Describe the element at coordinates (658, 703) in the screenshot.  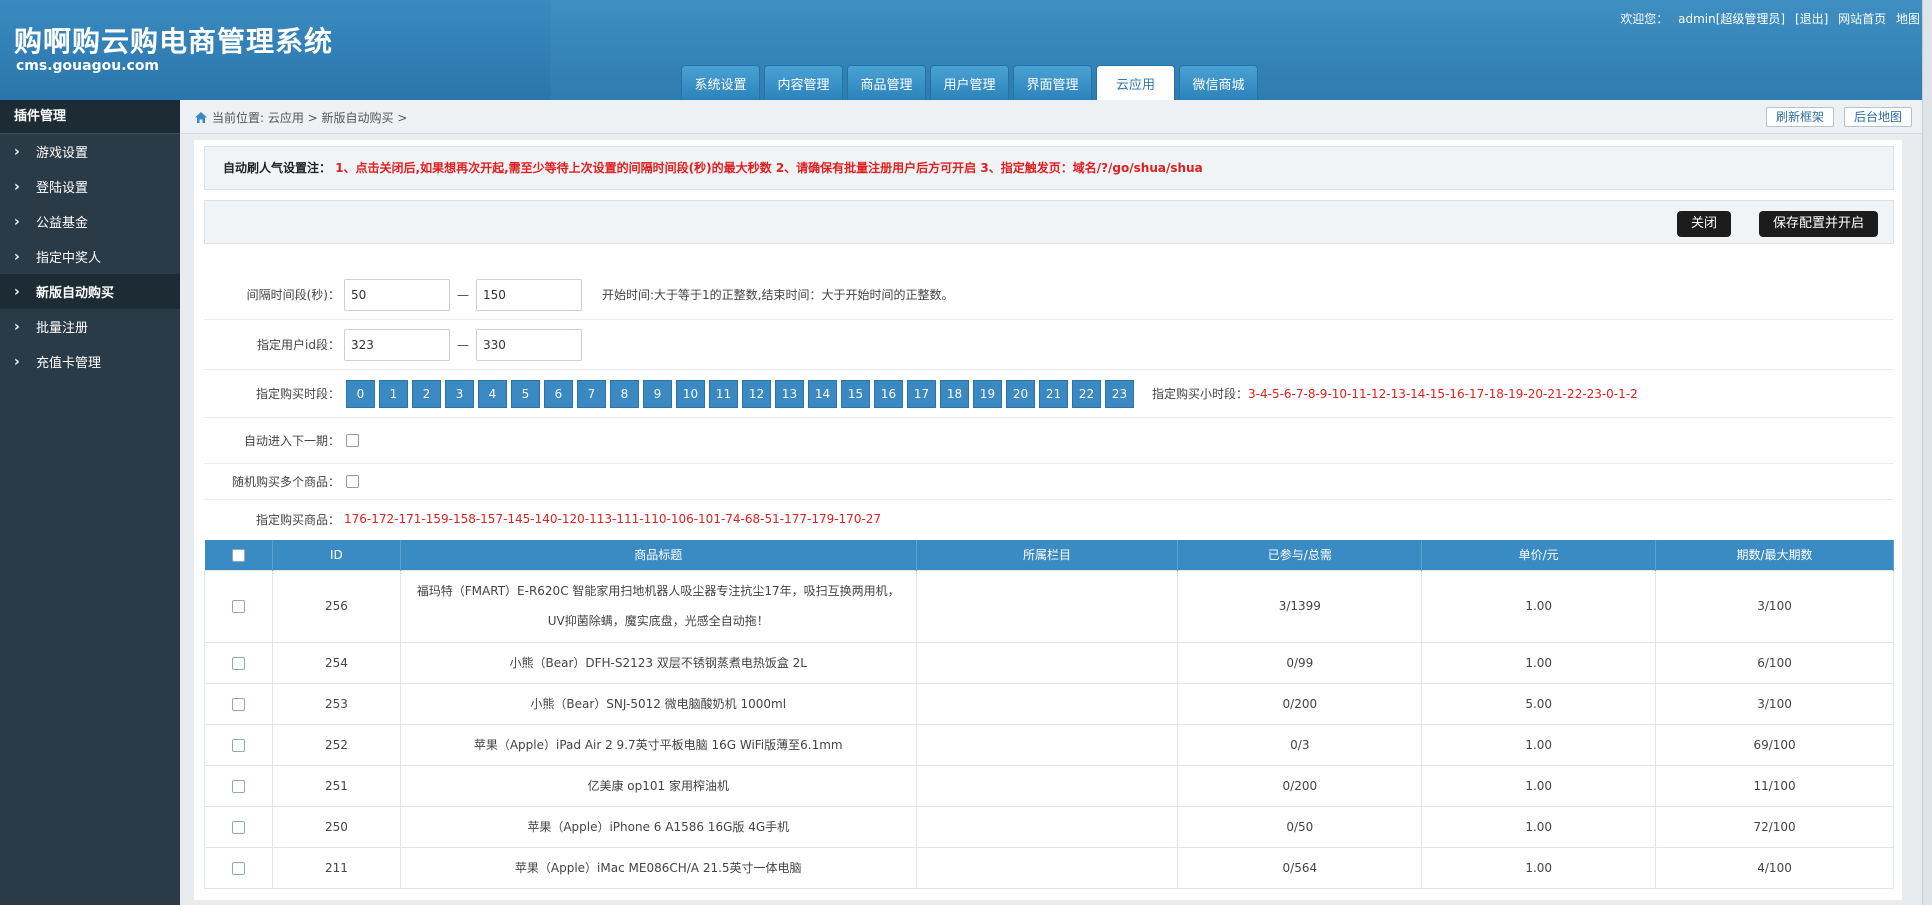
I see `cell-title: 小熊（Bear）SNJ-5012 微电脑酸奶机 1000ml` at that location.